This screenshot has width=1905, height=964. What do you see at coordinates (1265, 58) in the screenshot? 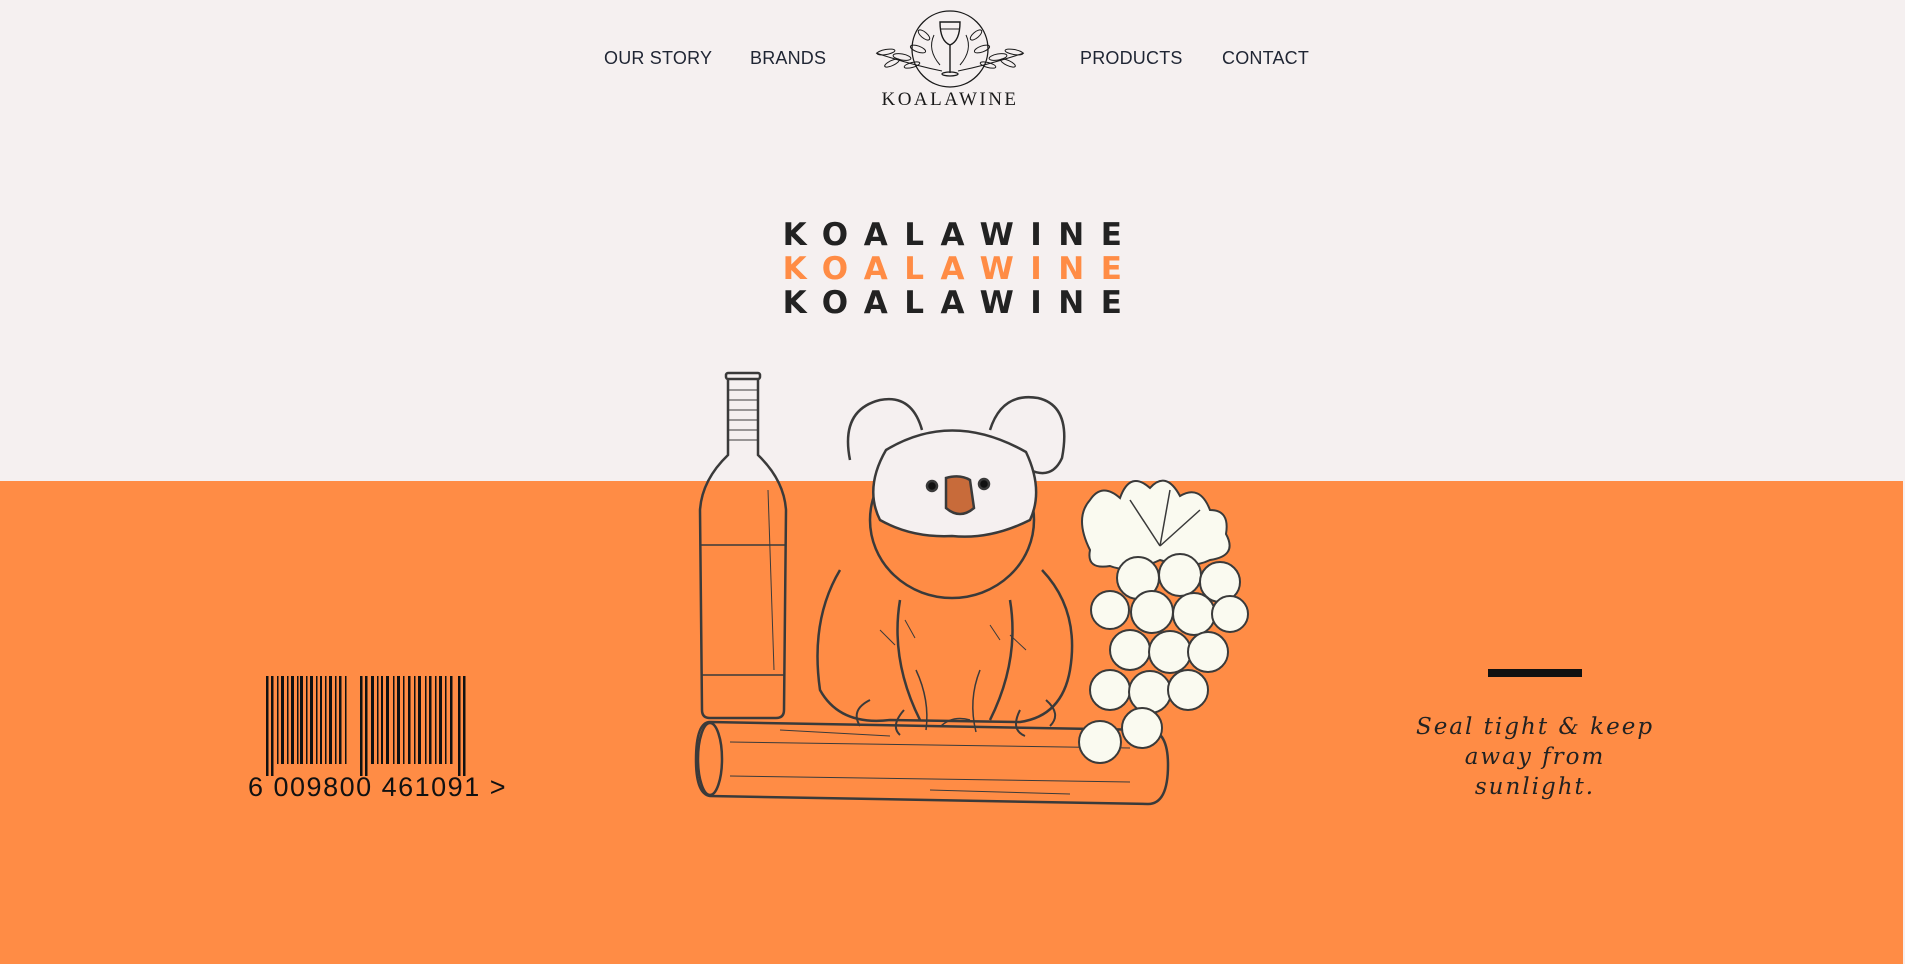
I see `nav-contact: CONTACT` at bounding box center [1265, 58].